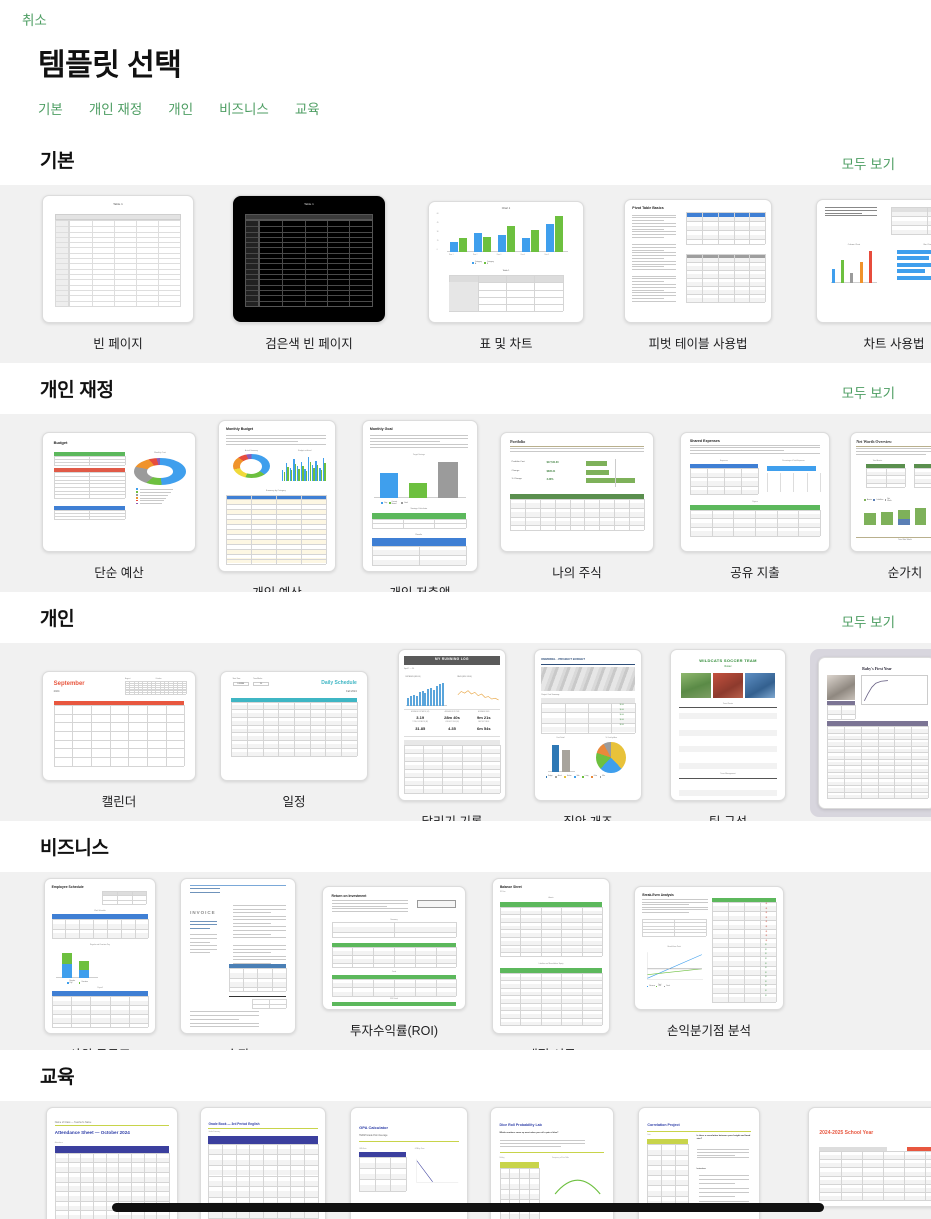  I want to click on section-header: 비즈니스모두 보기, so click(465, 846).